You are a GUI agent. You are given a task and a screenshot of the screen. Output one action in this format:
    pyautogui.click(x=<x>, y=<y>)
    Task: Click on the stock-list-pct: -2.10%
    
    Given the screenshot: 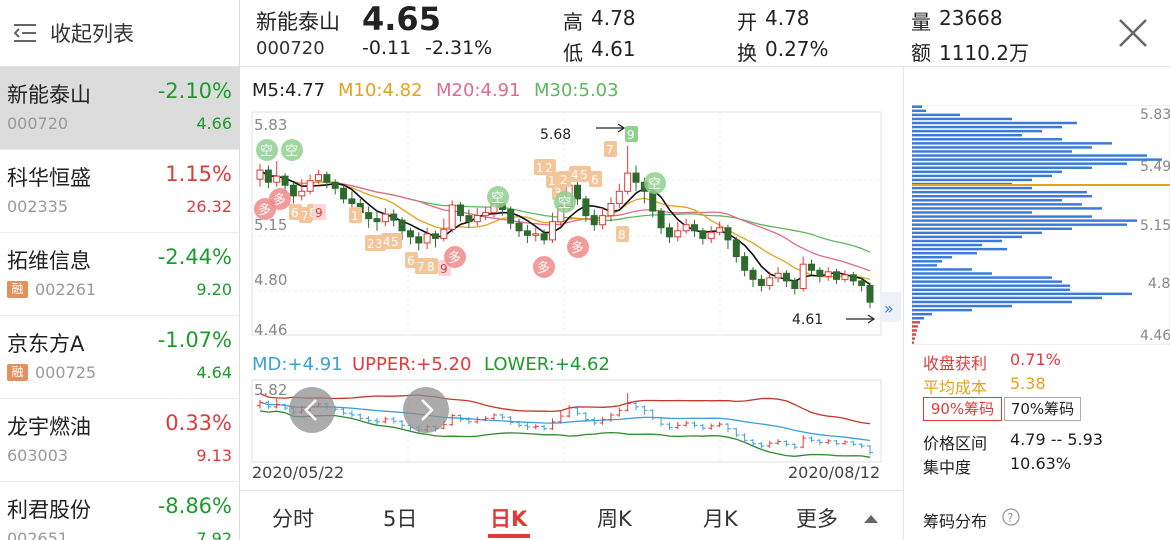 What is the action you would take?
    pyautogui.click(x=194, y=91)
    